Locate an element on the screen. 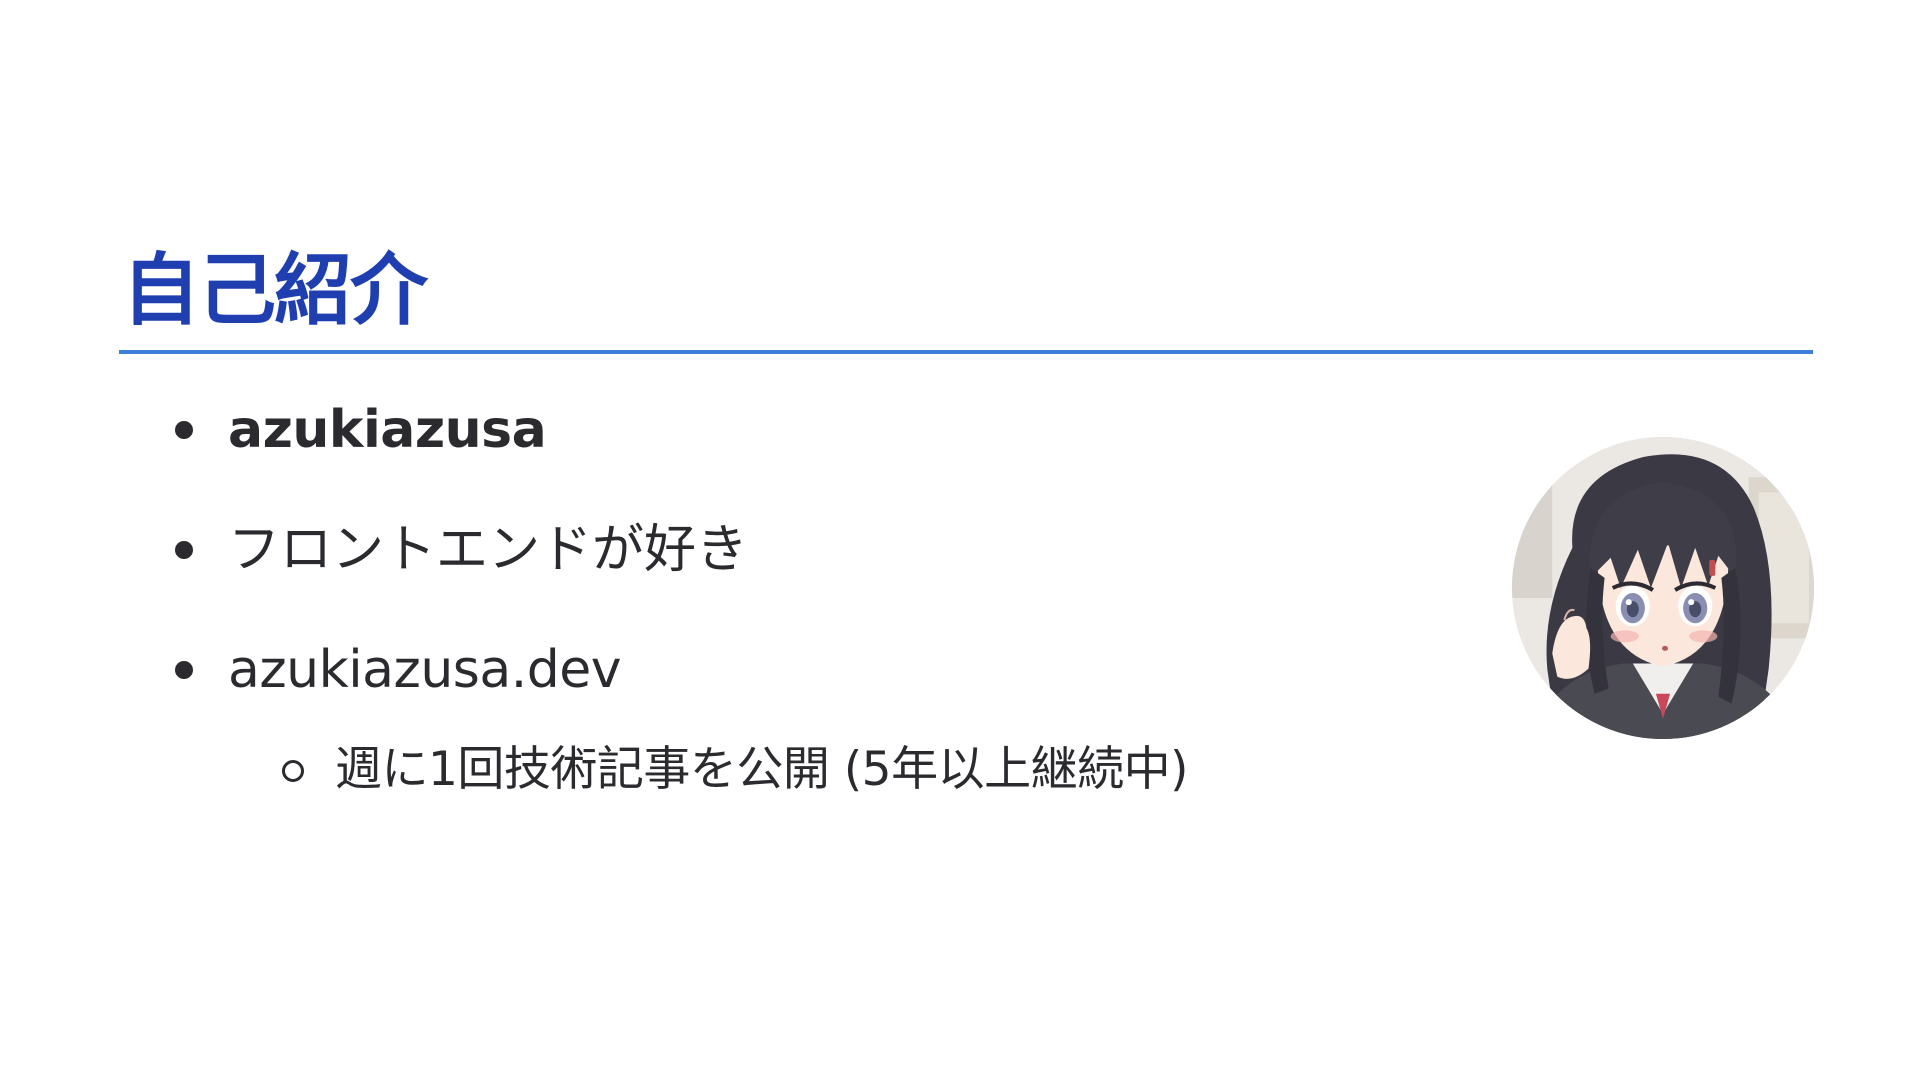 This screenshot has height=1080, width=1920. bullet-item-website: azukiazusa.dev is located at coordinates (398, 670).